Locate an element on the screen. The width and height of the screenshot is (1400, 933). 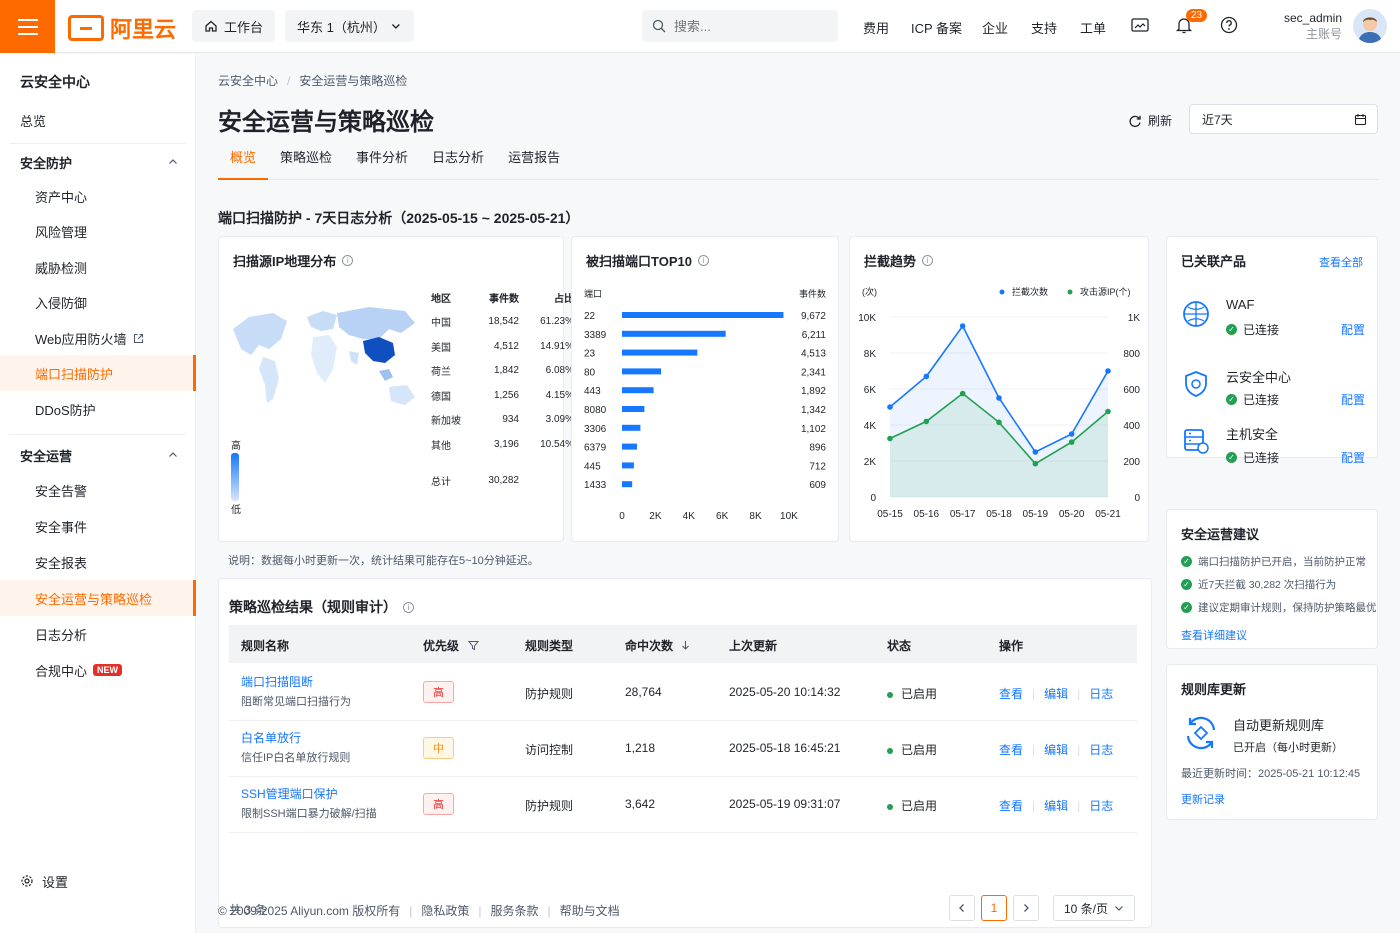
sidebar-item-overview: 总览 is located at coordinates (98, 120).